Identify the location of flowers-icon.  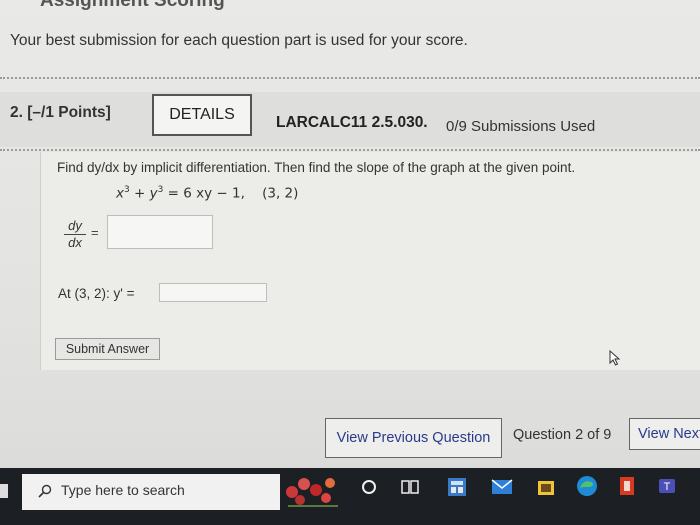
(312, 492).